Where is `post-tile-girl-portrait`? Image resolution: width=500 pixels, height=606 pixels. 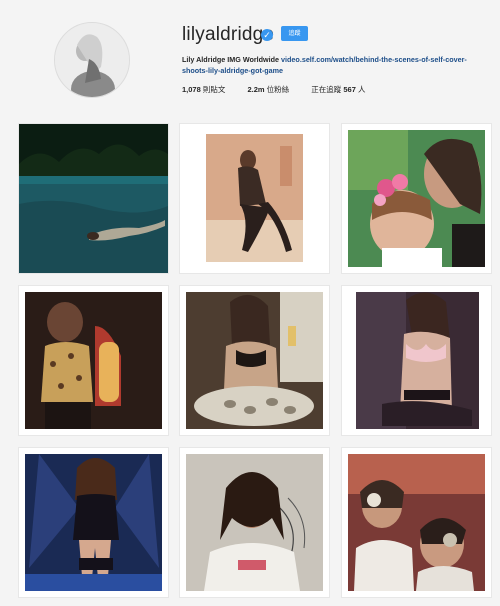 post-tile-girl-portrait is located at coordinates (254, 522).